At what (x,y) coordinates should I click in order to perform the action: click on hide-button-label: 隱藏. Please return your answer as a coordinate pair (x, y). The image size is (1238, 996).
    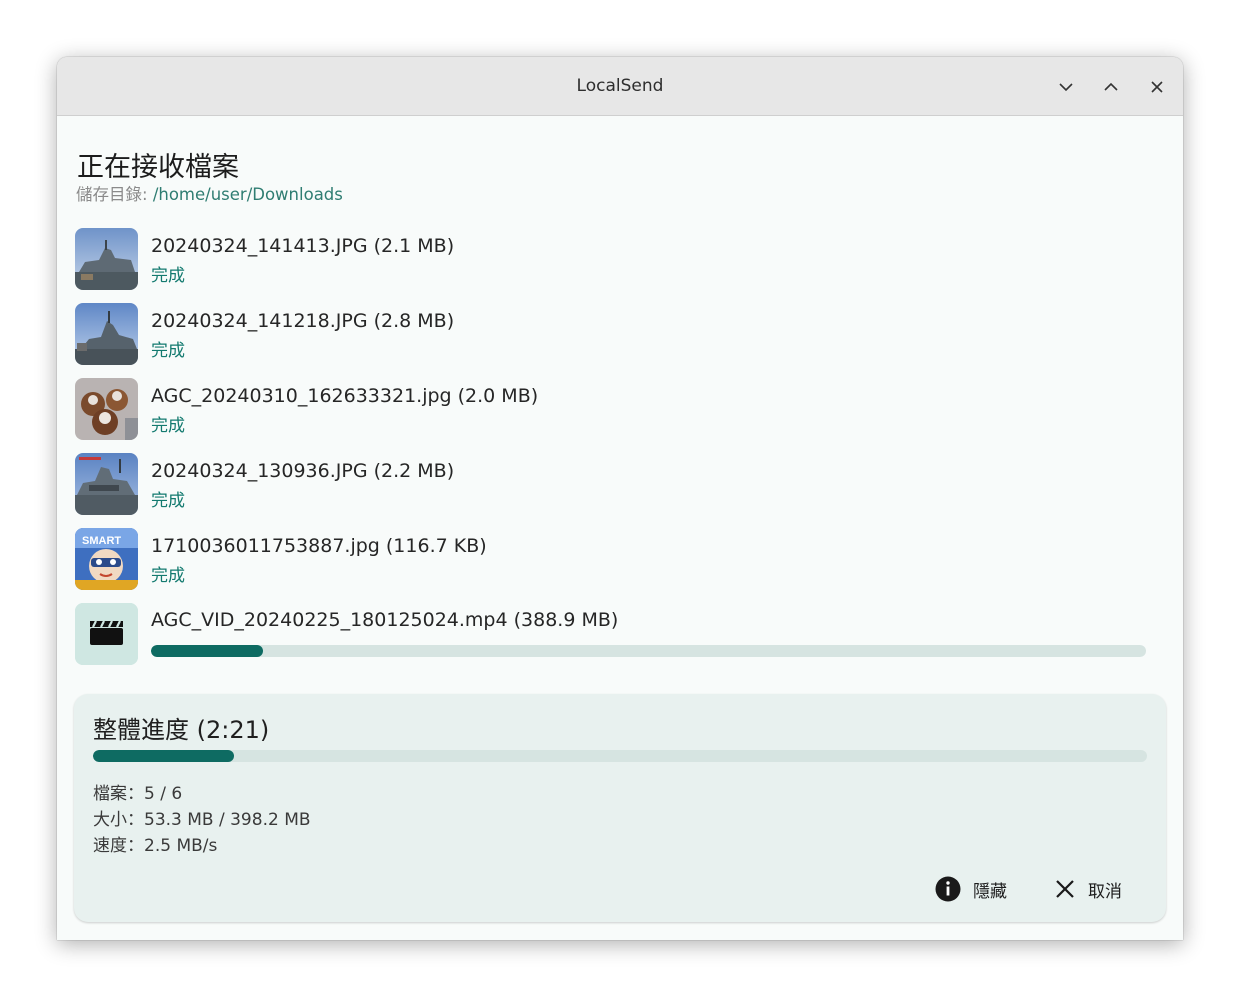
    Looking at the image, I should click on (990, 891).